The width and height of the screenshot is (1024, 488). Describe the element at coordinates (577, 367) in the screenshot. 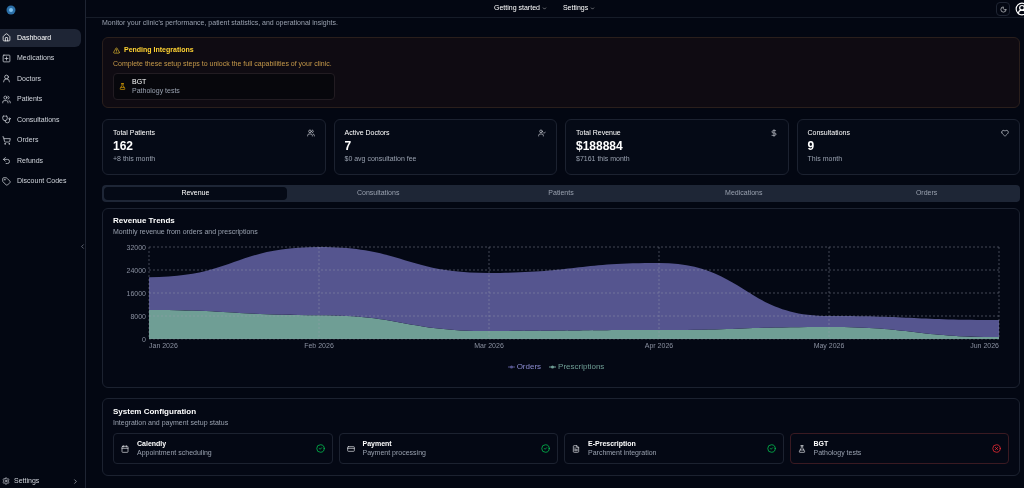

I see `legend-item: Prescriptions` at that location.